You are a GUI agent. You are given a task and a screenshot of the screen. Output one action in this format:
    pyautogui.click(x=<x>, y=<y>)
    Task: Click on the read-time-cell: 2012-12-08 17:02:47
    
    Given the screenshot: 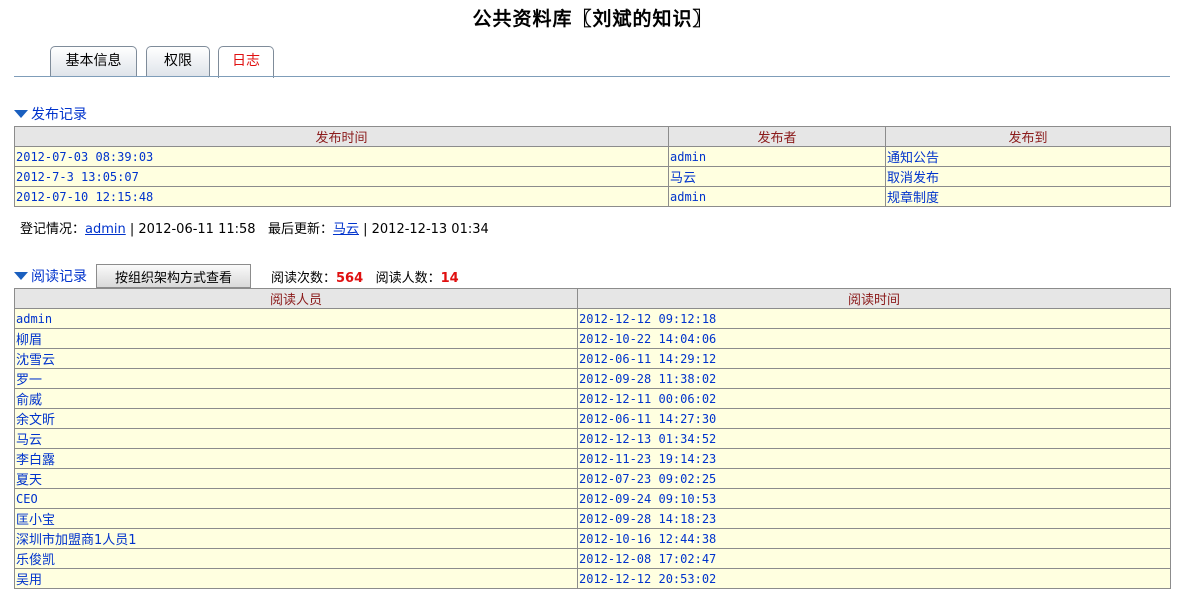 What is the action you would take?
    pyautogui.click(x=874, y=558)
    